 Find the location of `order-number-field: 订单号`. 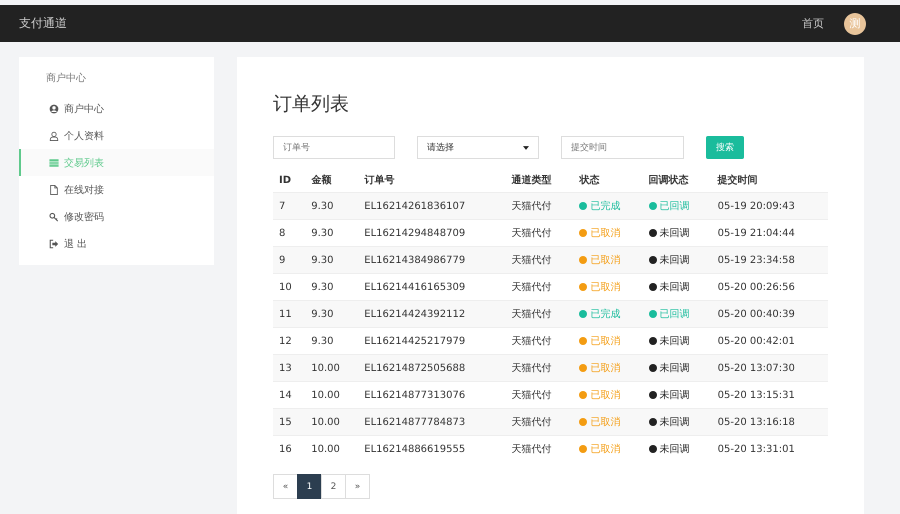

order-number-field: 订单号 is located at coordinates (334, 147).